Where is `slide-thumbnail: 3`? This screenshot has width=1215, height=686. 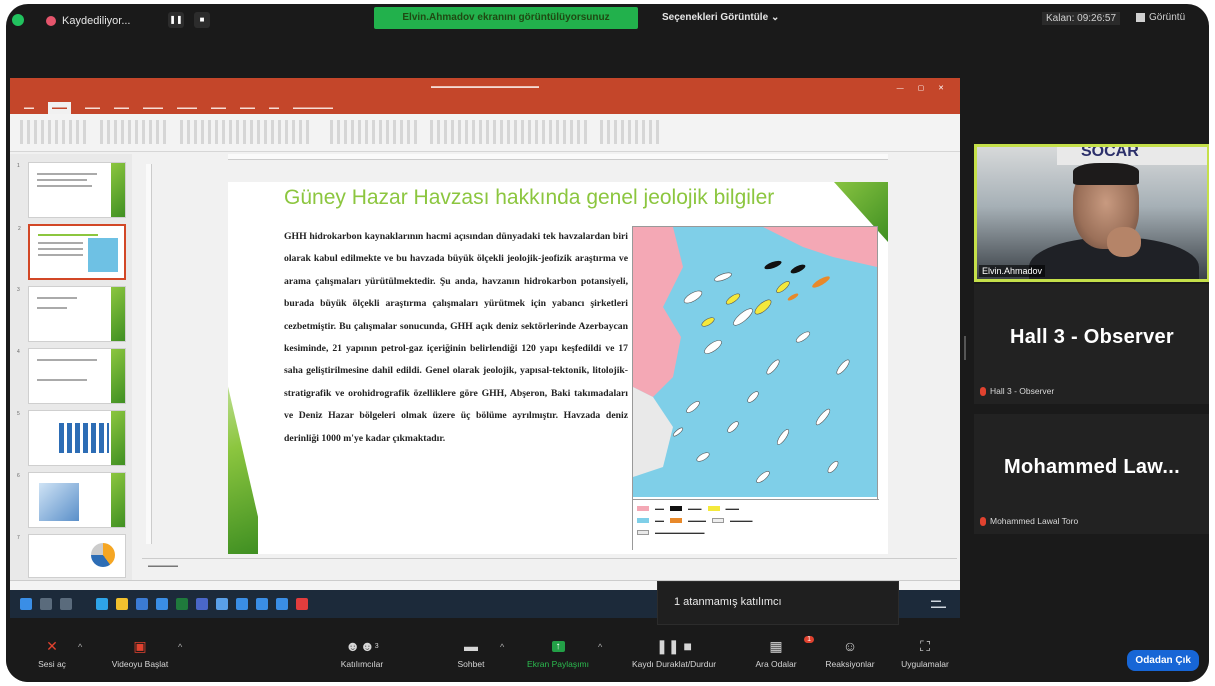
slide-thumbnail: 3 is located at coordinates (71, 314).